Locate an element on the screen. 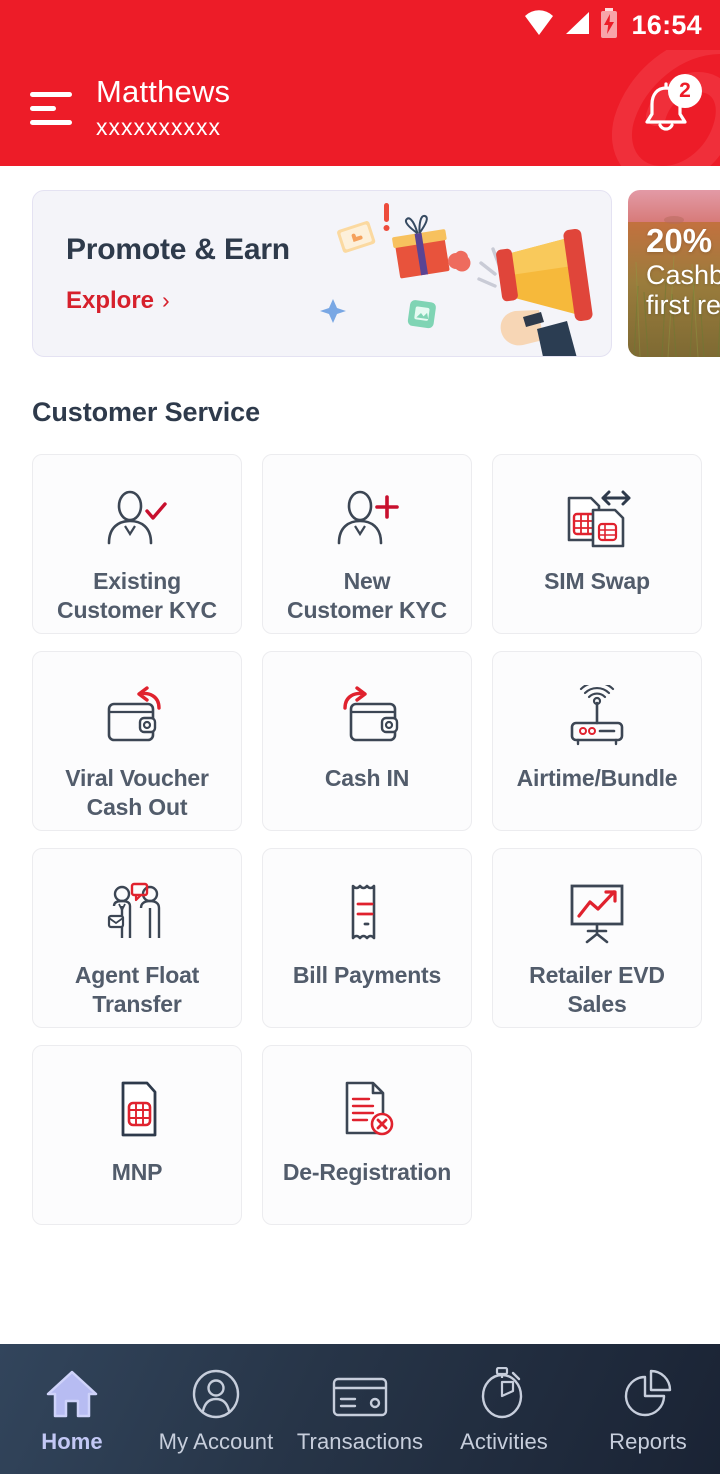  tile-retailer-evd-sales: Retailer EVD Sales is located at coordinates (597, 938).